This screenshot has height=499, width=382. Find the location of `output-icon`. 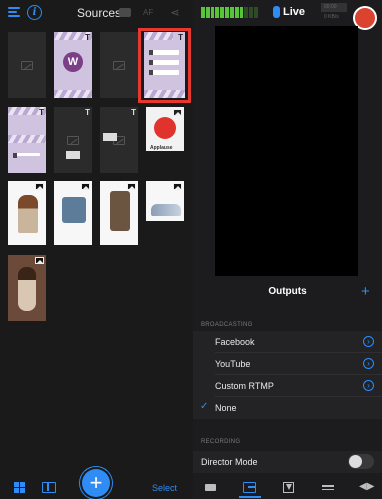

output-icon is located at coordinates (249, 487).